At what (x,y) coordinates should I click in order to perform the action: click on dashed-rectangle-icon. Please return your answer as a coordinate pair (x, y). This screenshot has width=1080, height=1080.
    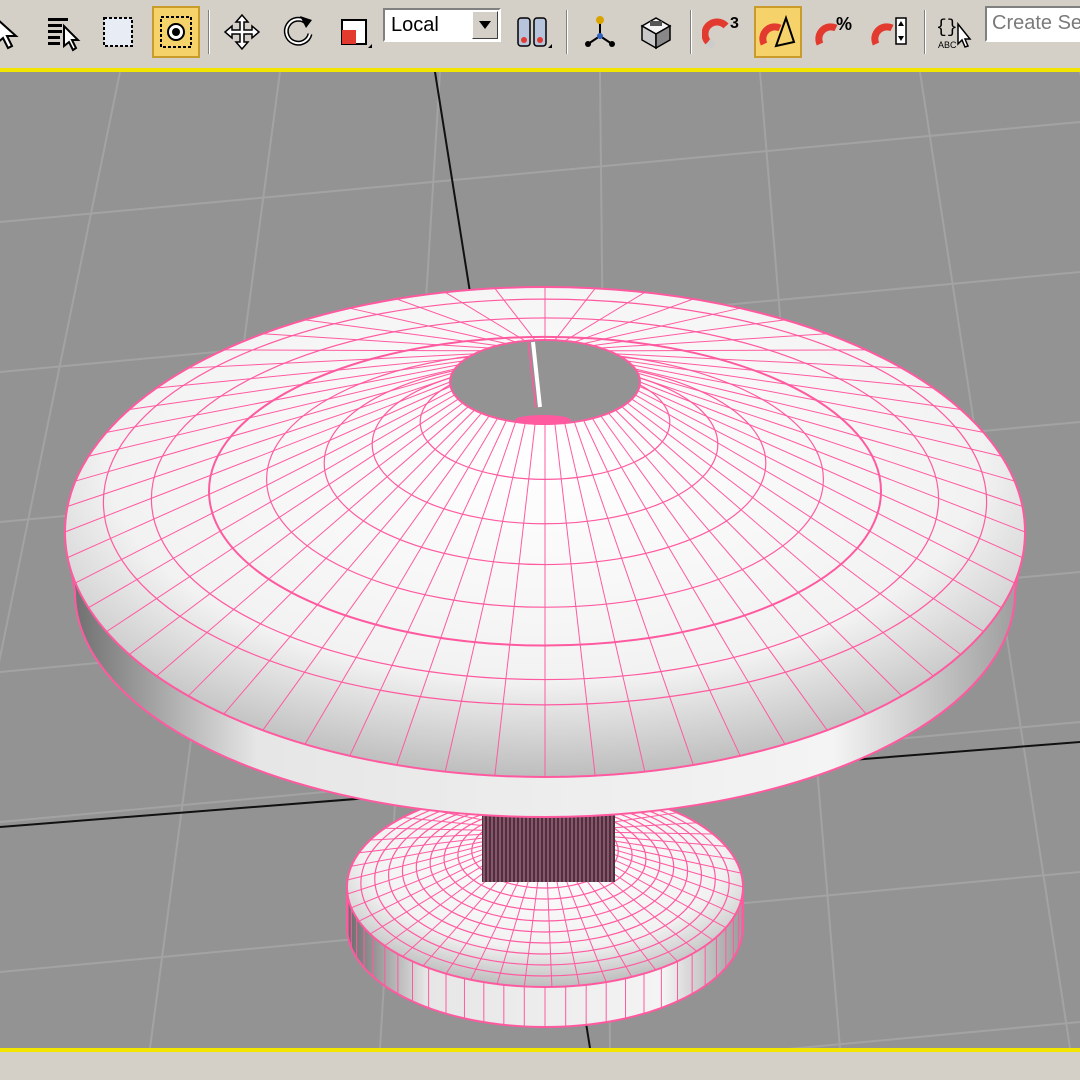
    Looking at the image, I should click on (118, 32).